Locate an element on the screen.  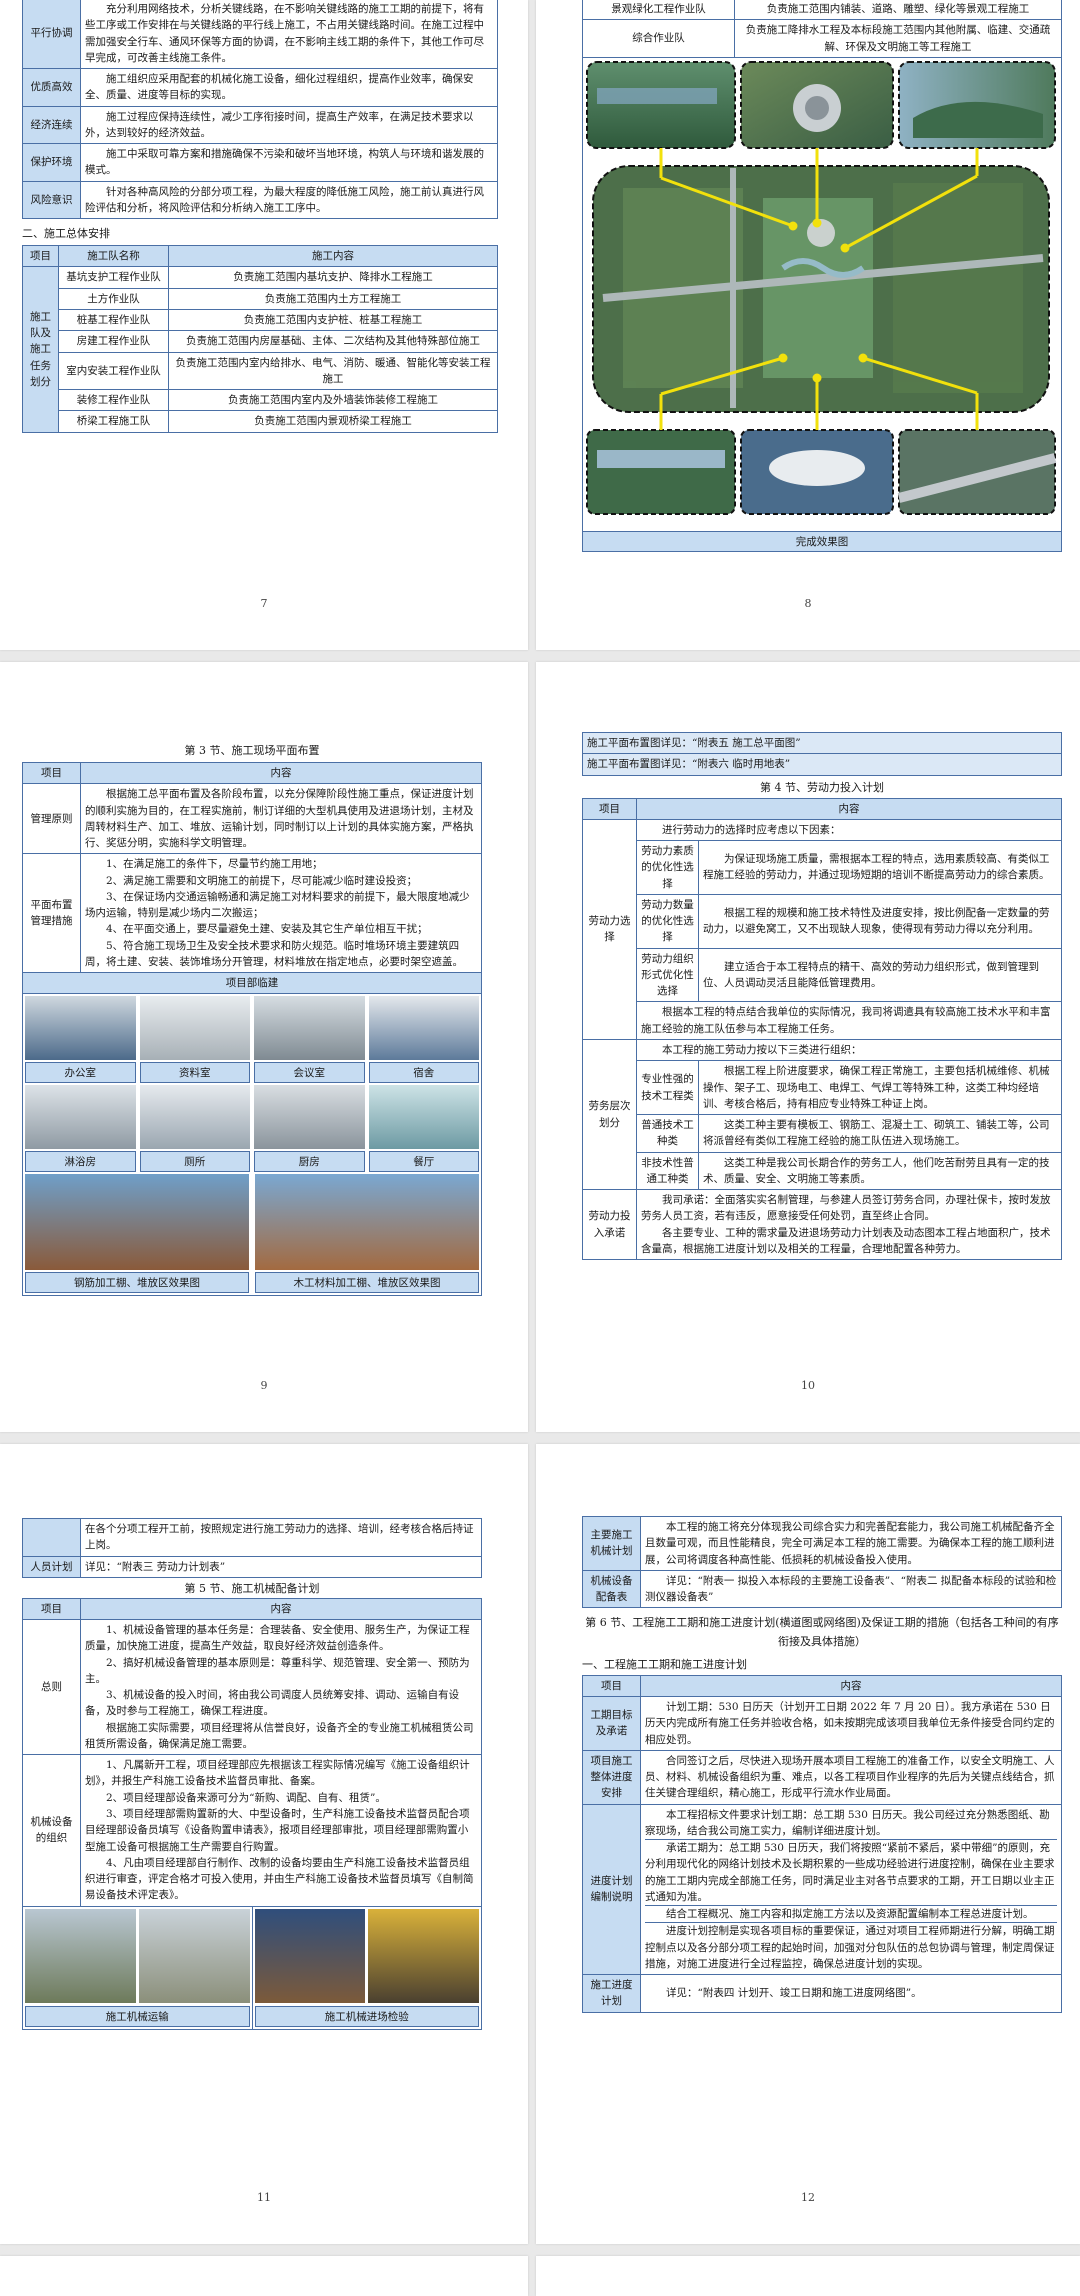
row-text: 详见：“附表三 劳动力计划表” is located at coordinates (281, 1566).